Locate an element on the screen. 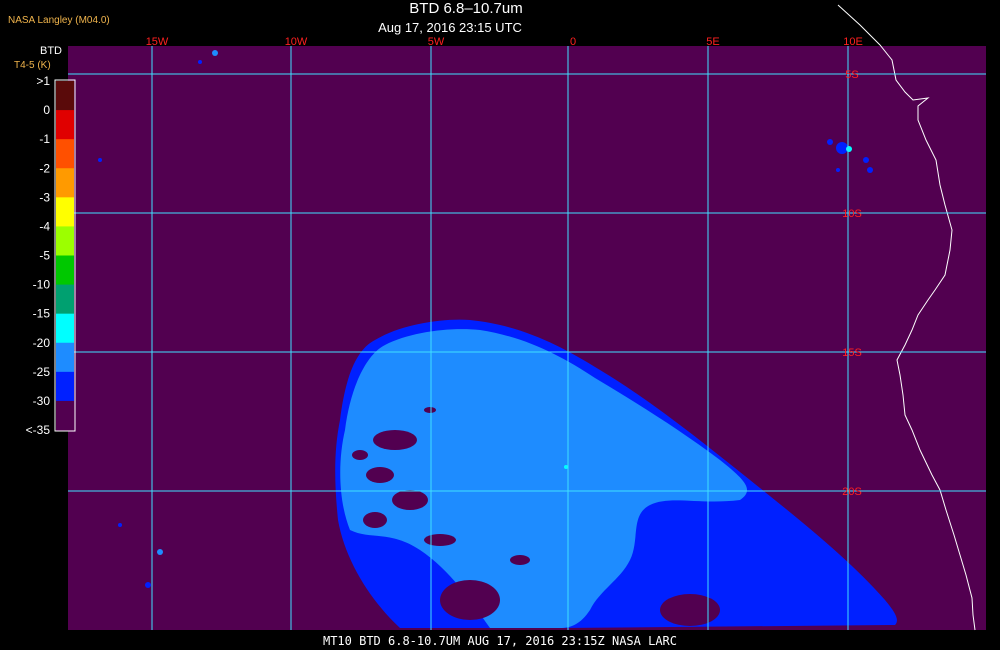 The height and width of the screenshot is (650, 1000). colorbar-label: >1 is located at coordinates (43, 81).